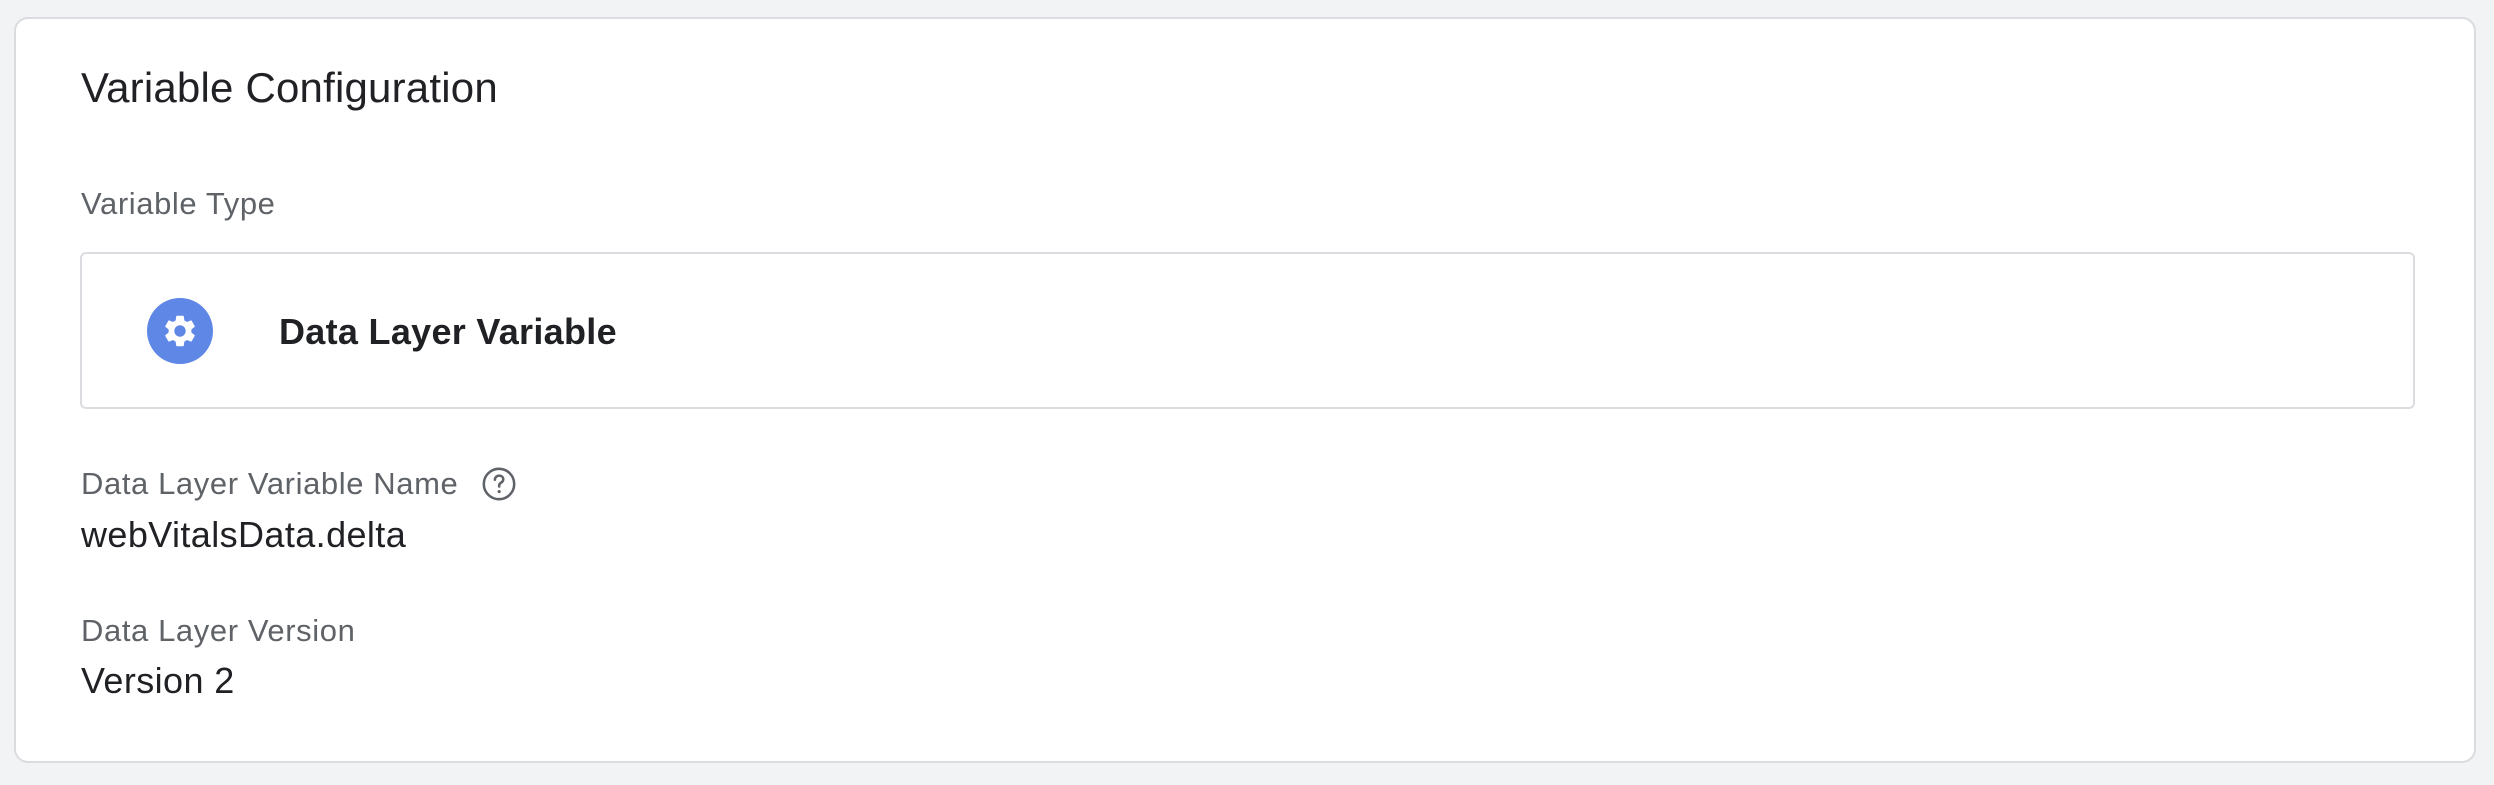  Describe the element at coordinates (448, 331) in the screenshot. I see `variable-type-value: Data Layer Variable` at that location.